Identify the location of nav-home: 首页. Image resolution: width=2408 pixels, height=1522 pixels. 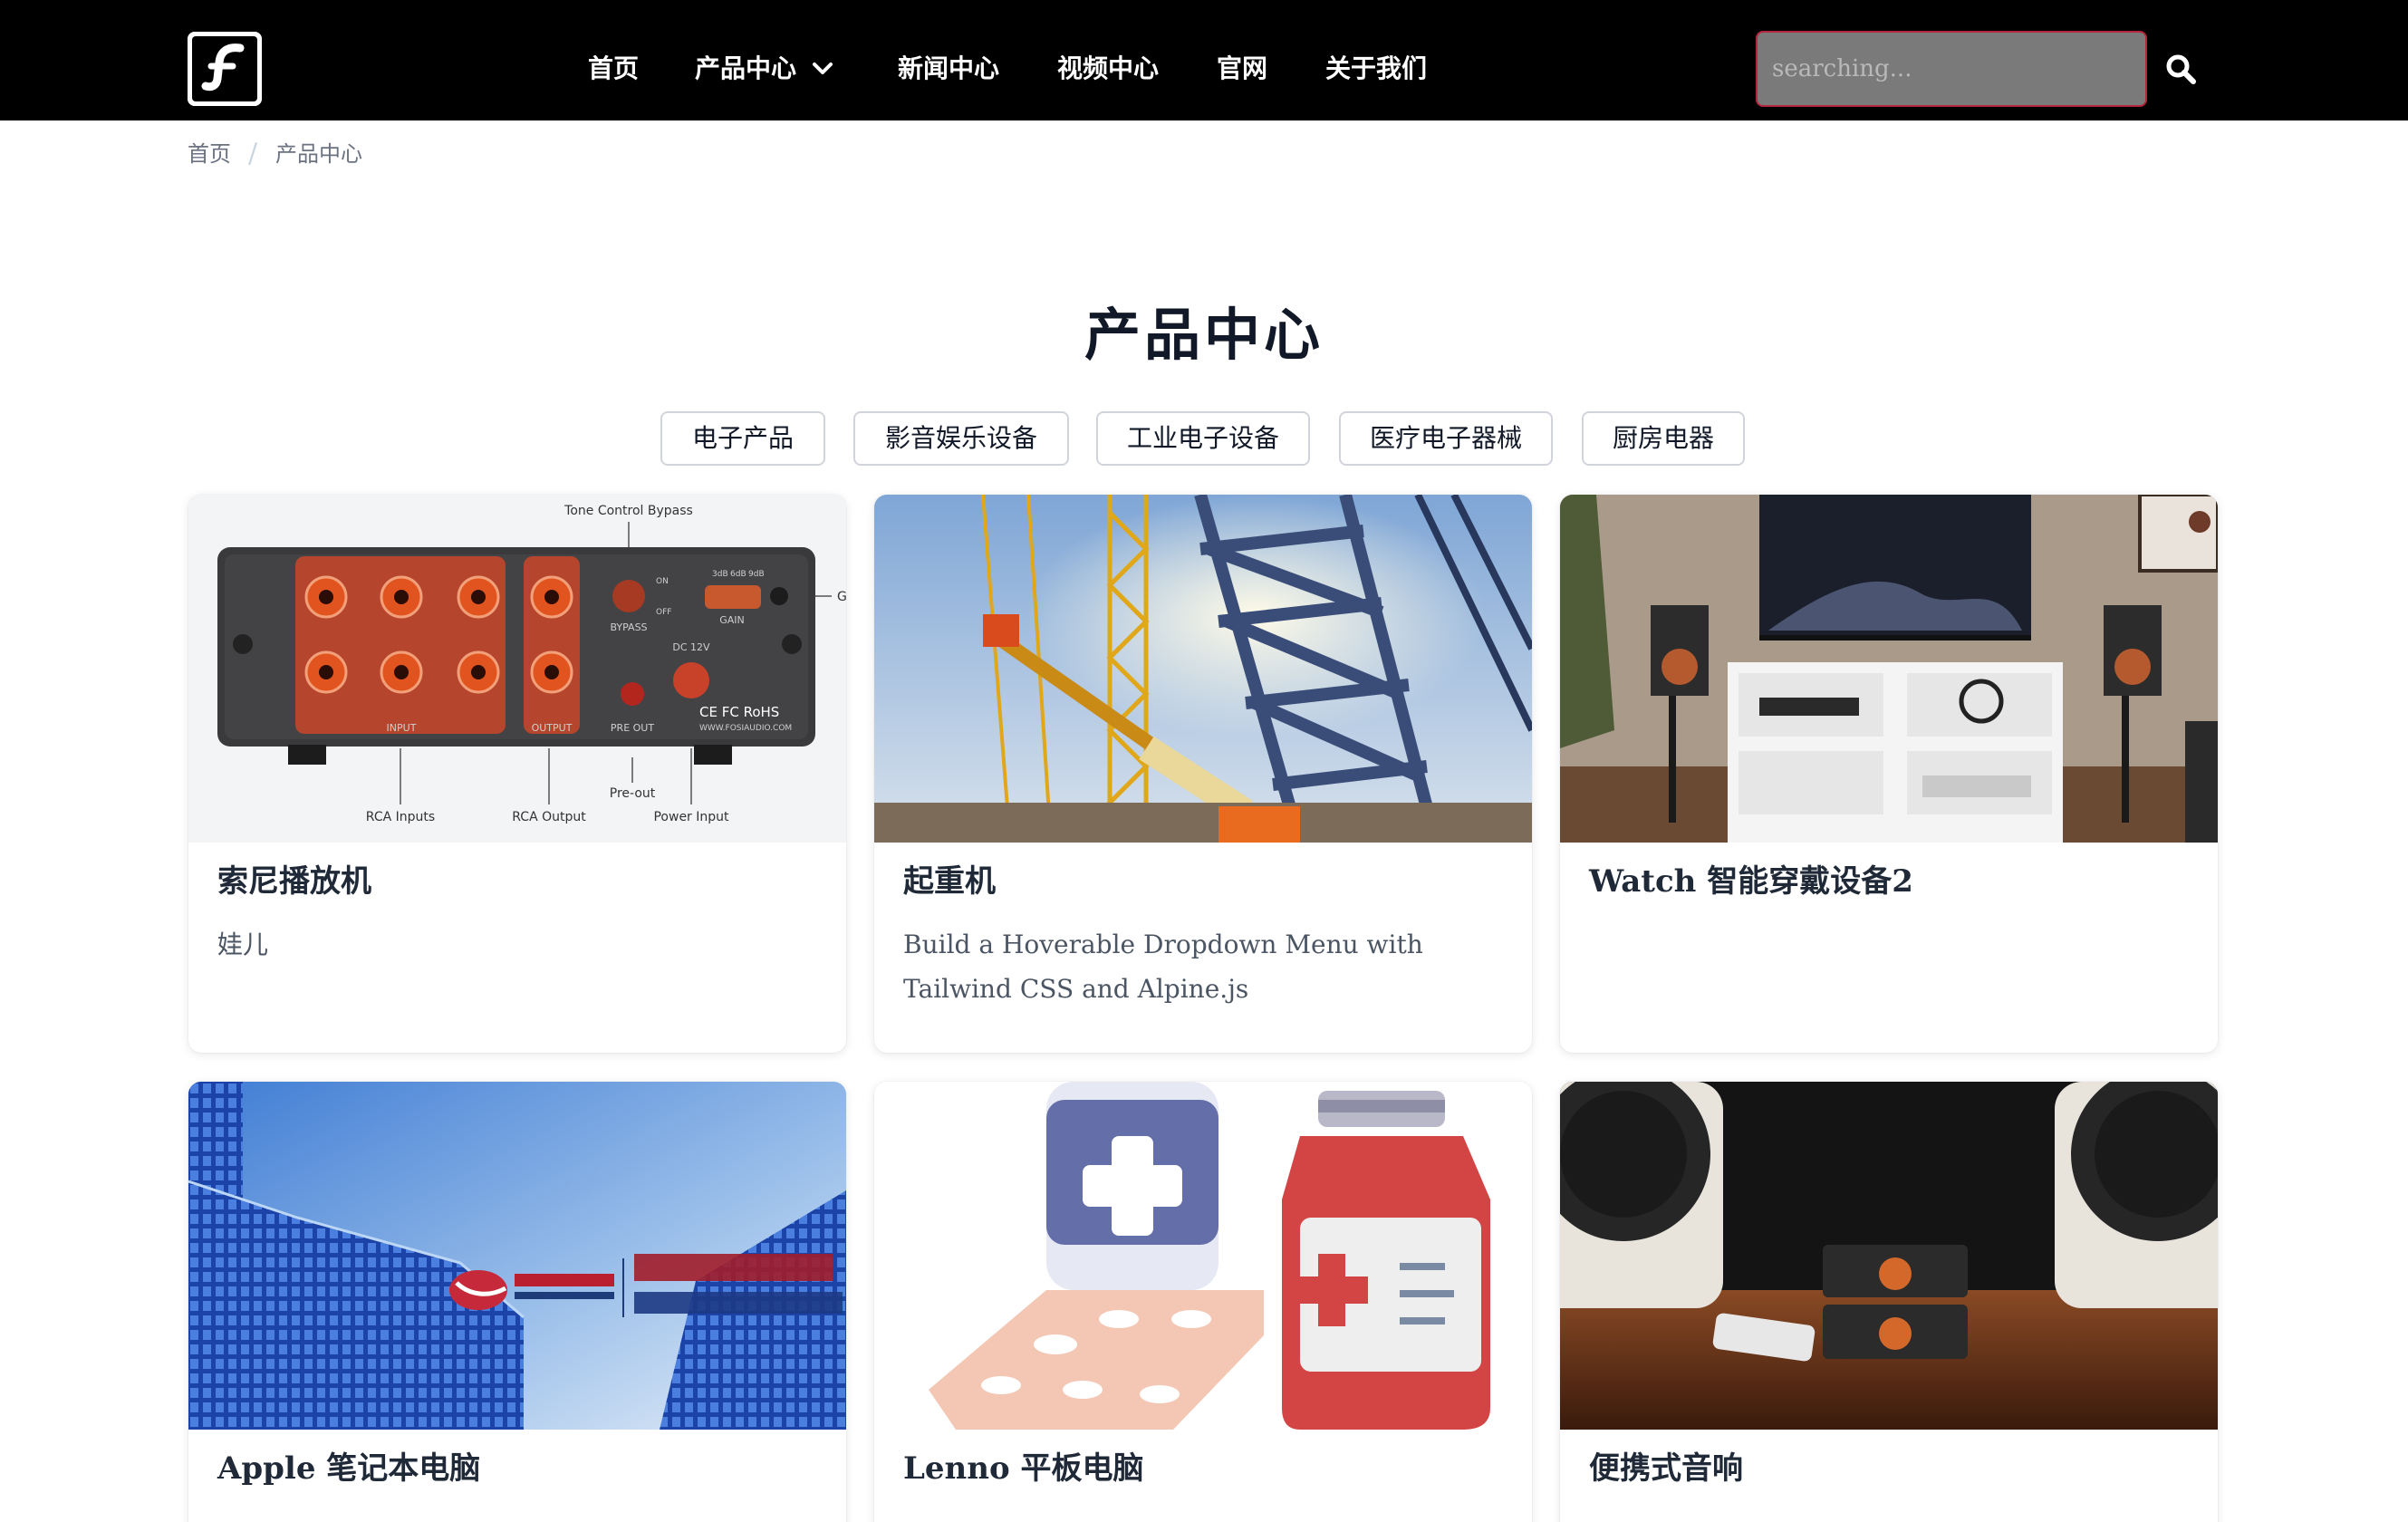
(613, 69).